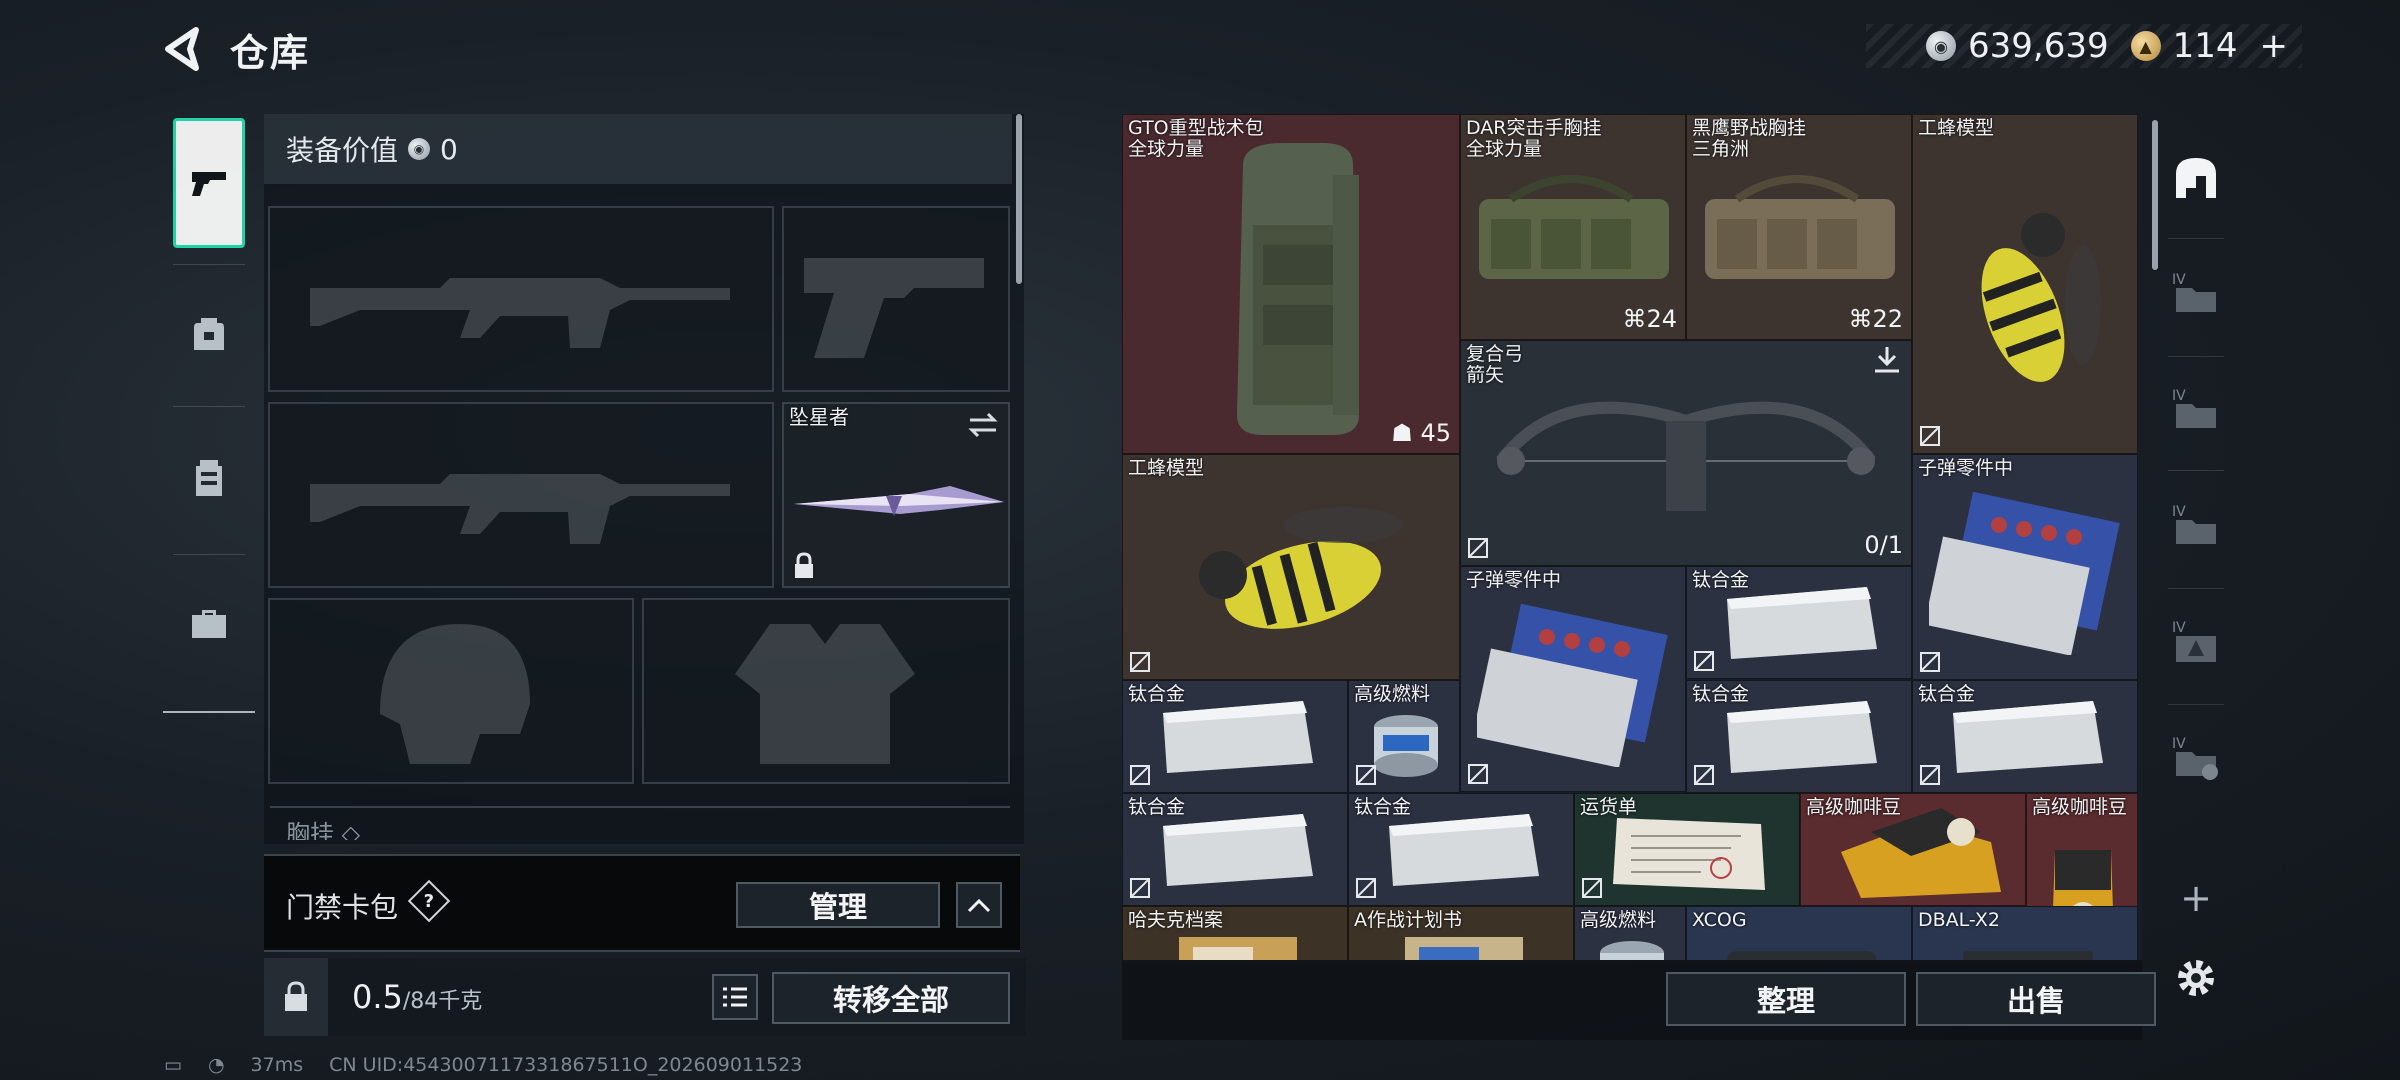  I want to click on nav-storage-5: IV, so click(2196, 758).